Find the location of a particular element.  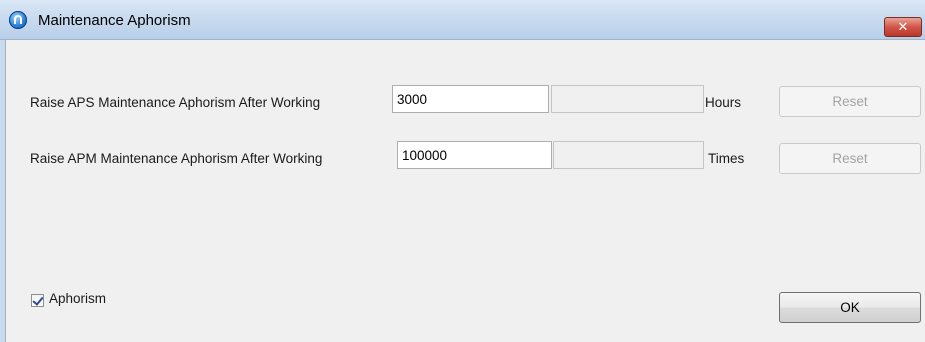

title-bar: Maintenance Aphorism ✕ is located at coordinates (462, 20).